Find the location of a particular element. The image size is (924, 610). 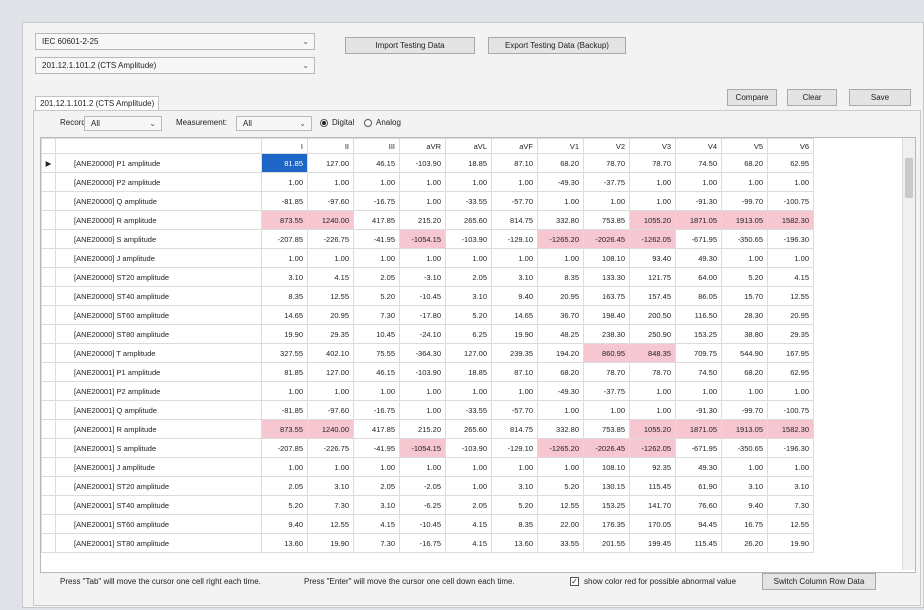

table-cell: -103.90 is located at coordinates (468, 239).